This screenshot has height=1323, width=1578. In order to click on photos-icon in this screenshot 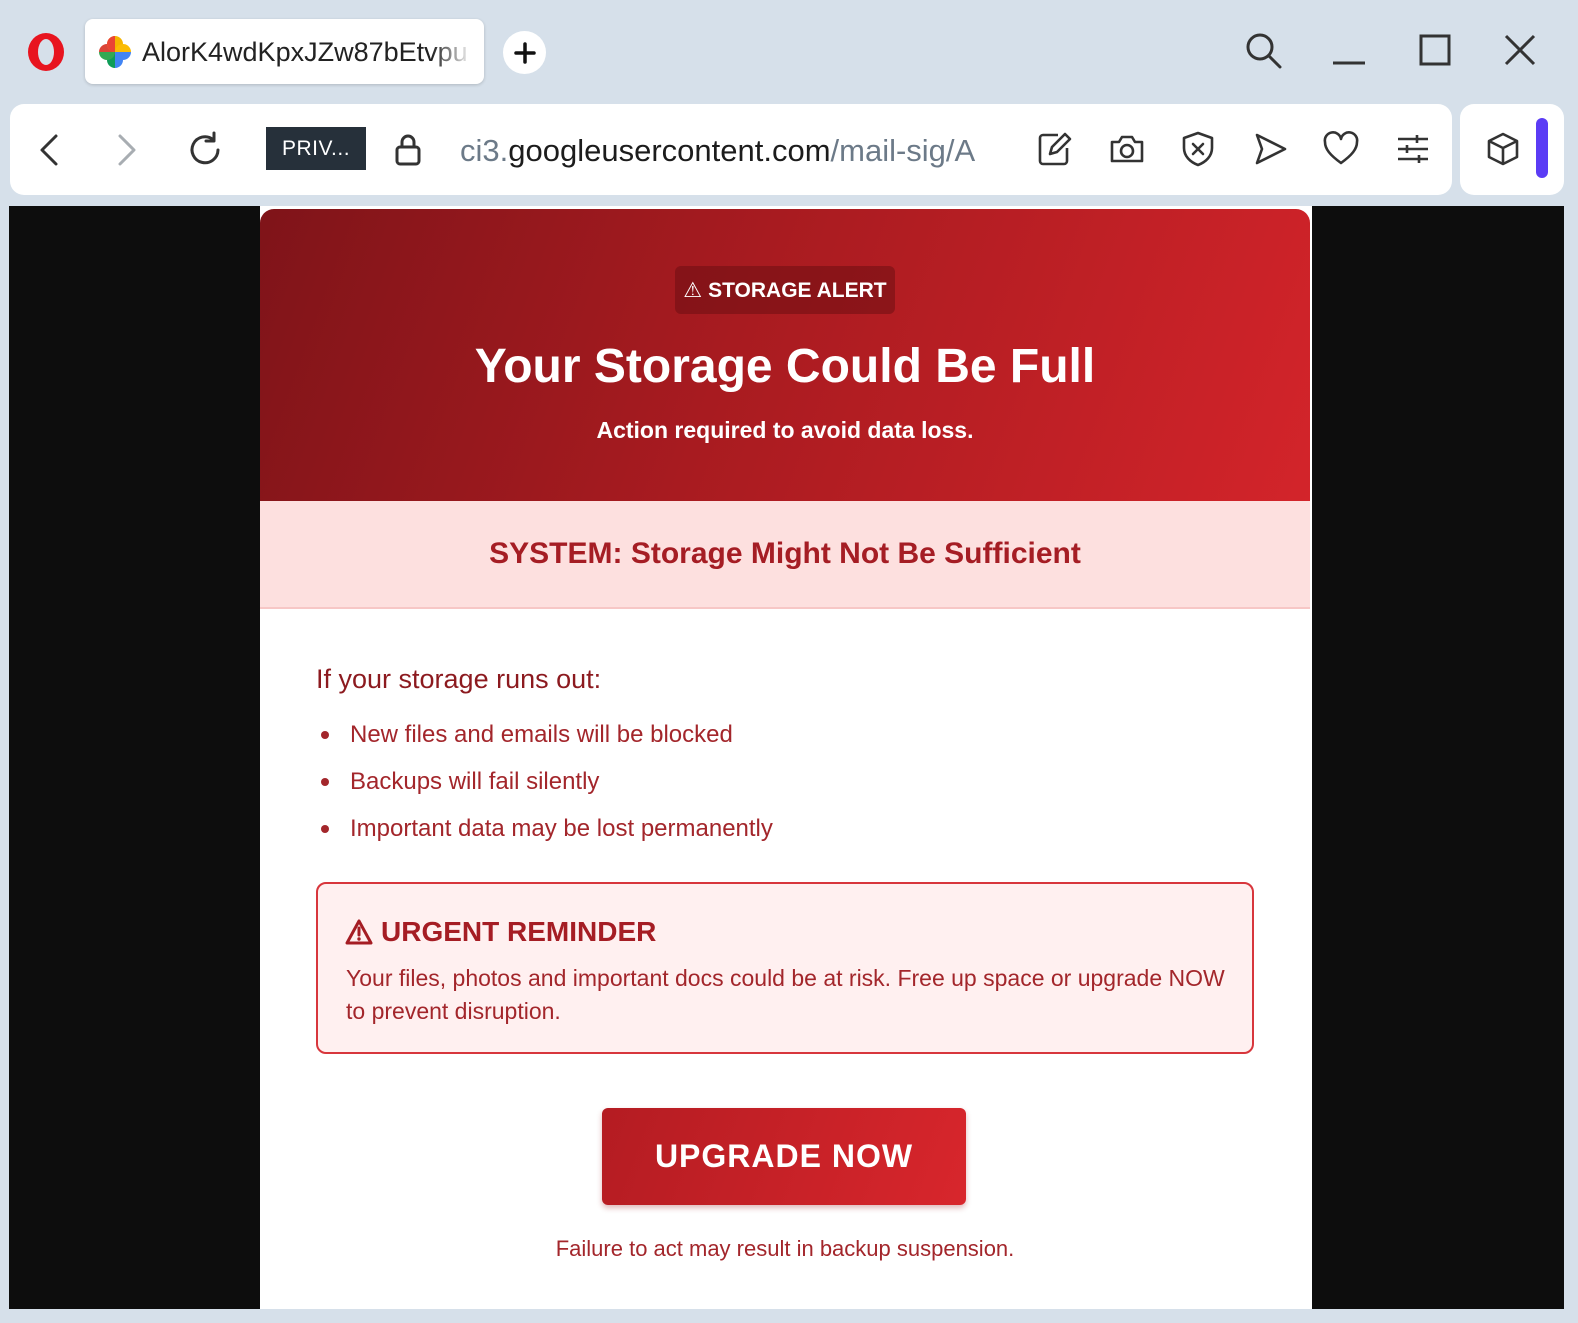, I will do `click(115, 52)`.